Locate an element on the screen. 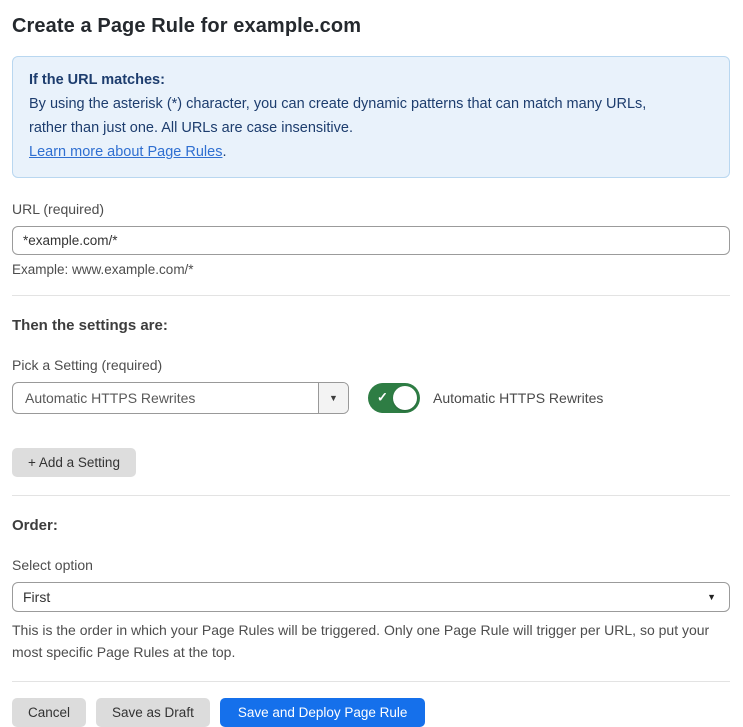  setting-toggle: ✓ is located at coordinates (394, 398).